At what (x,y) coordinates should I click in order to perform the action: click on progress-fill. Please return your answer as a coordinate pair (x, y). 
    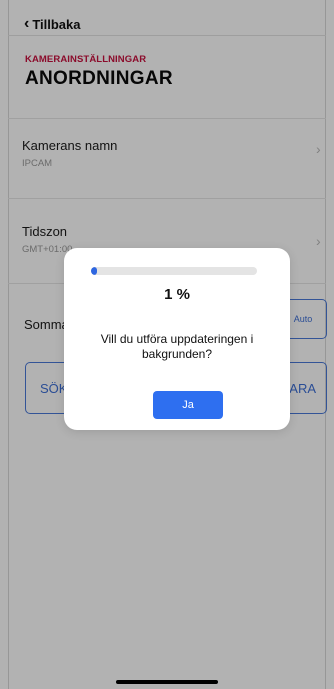
    Looking at the image, I should click on (94, 271).